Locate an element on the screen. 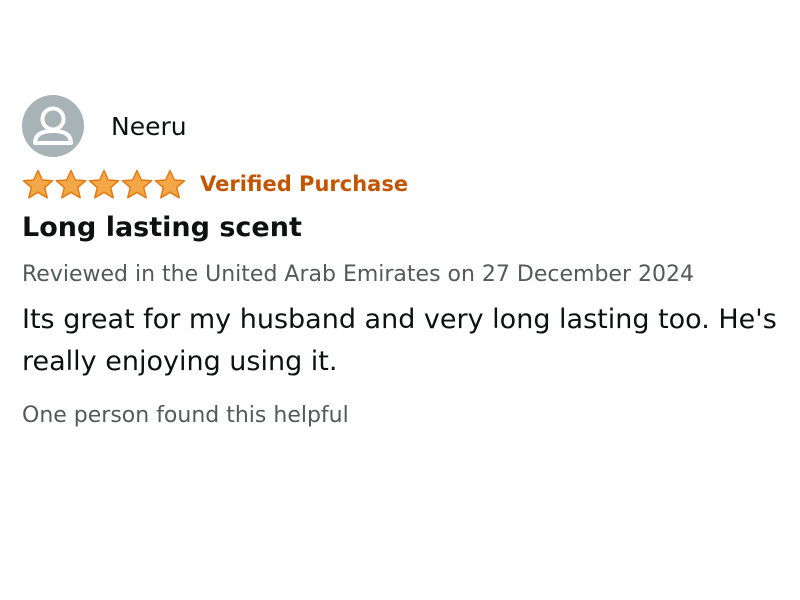 This screenshot has height=600, width=800. rating-row: Verified Purchase is located at coordinates (407, 184).